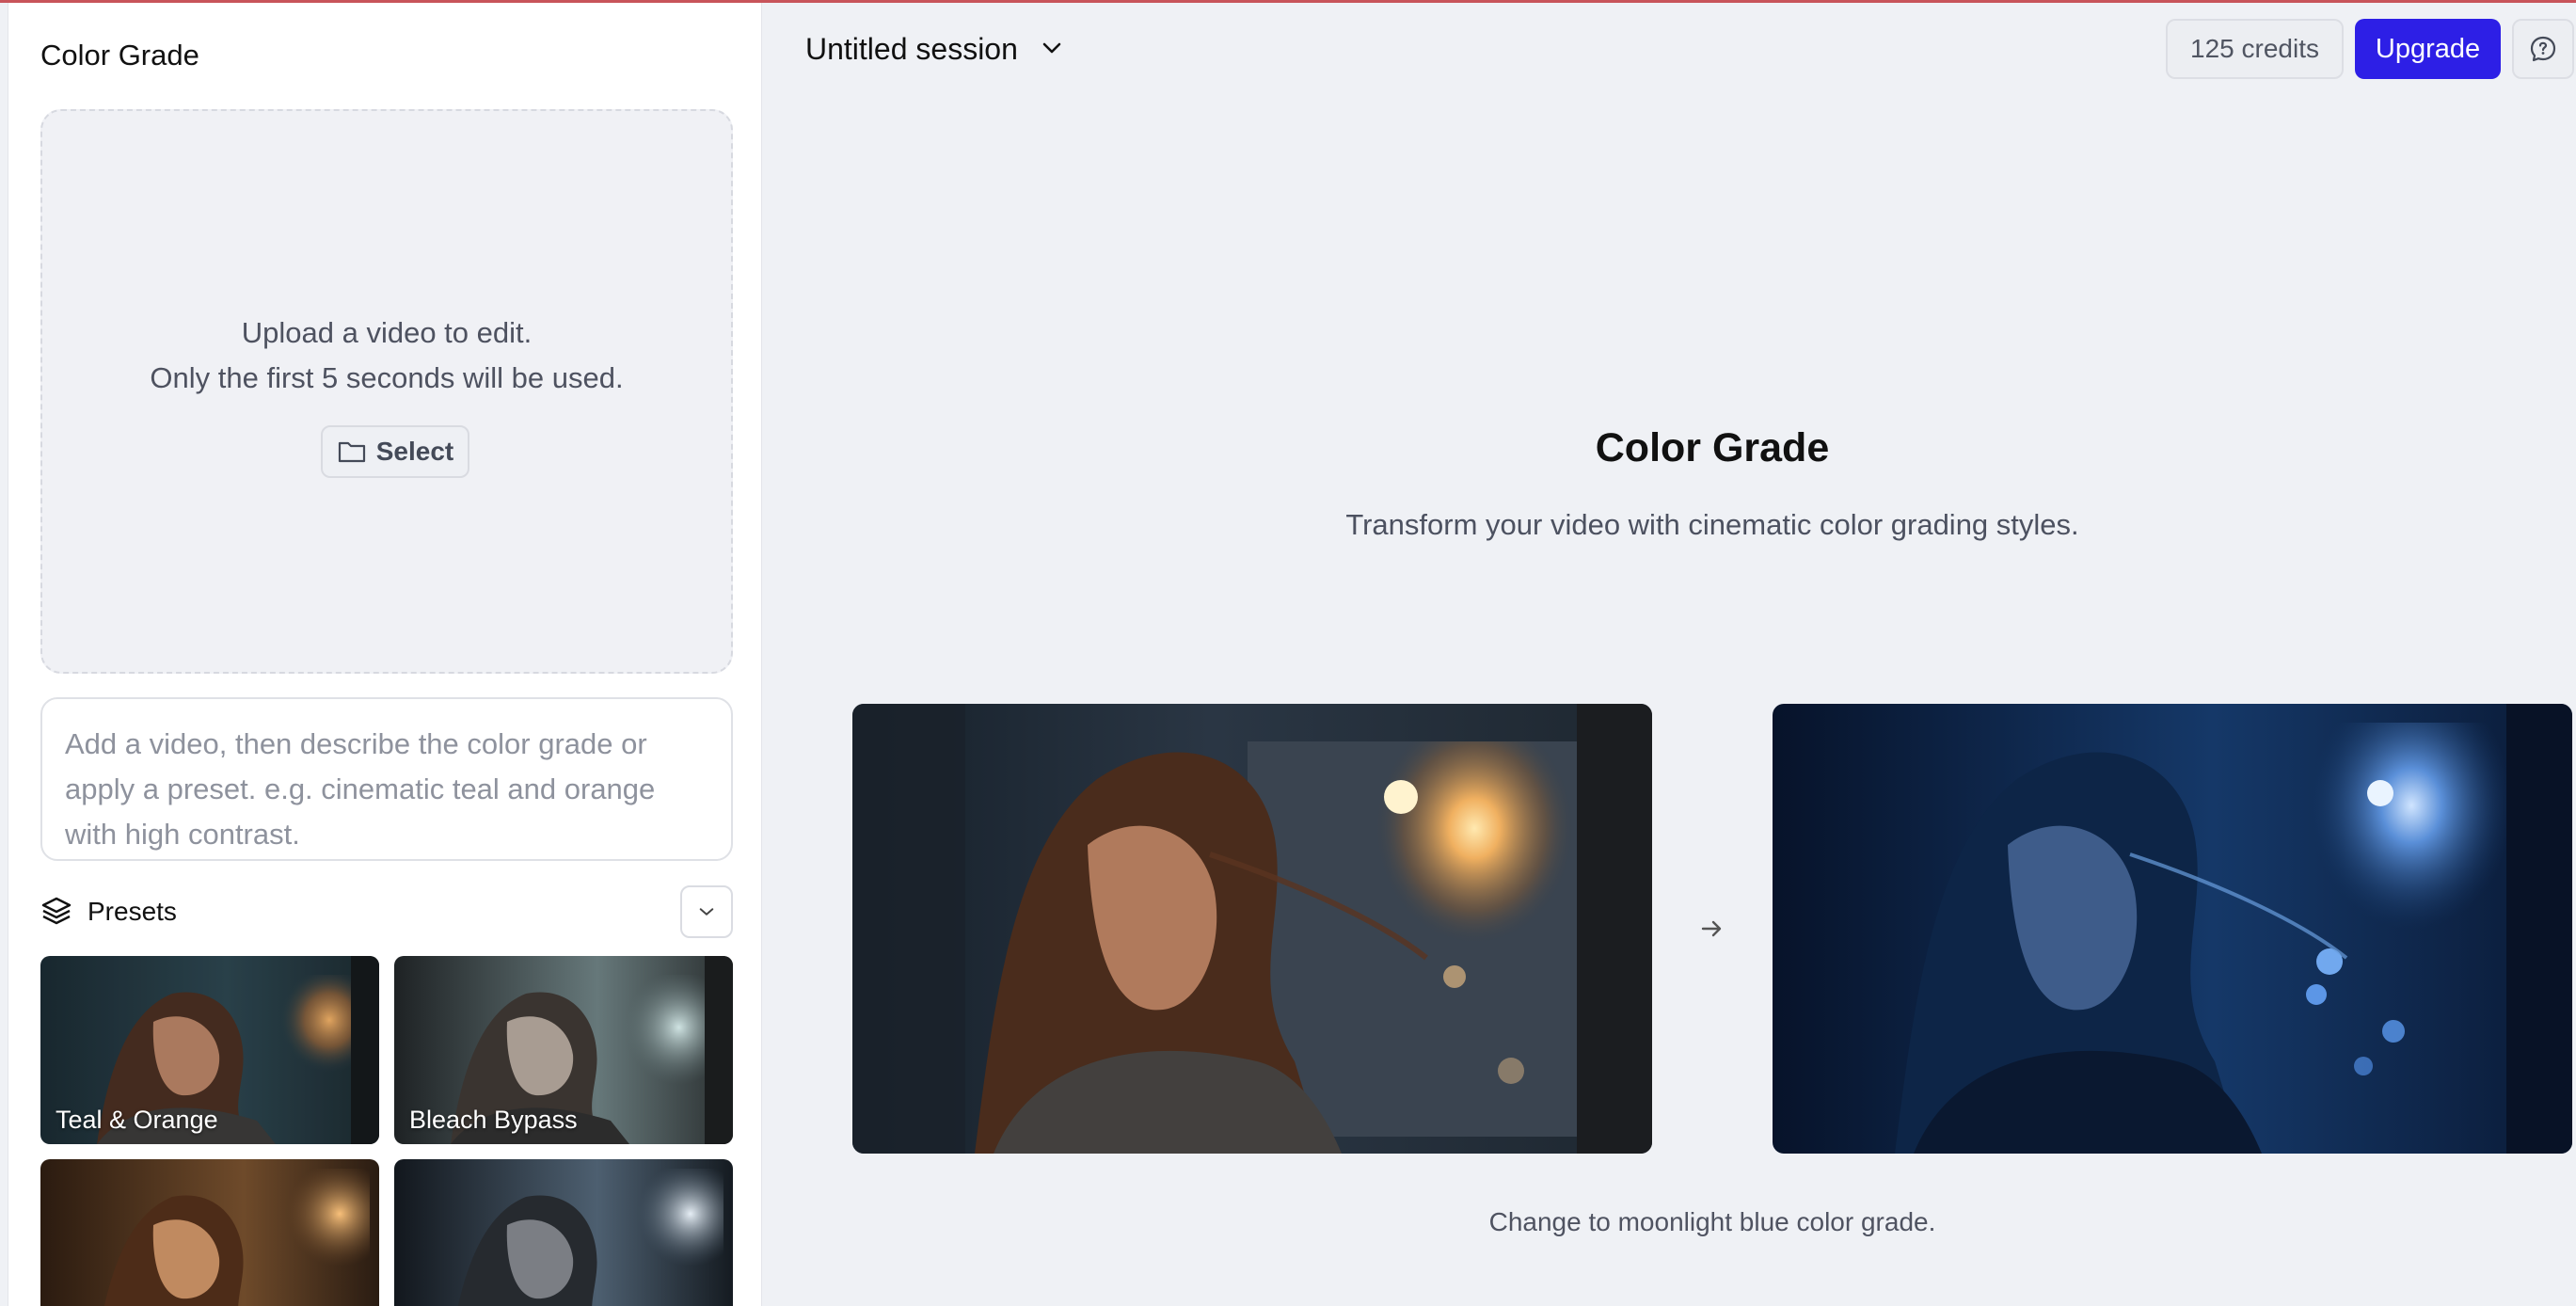 This screenshot has height=1306, width=2576. Describe the element at coordinates (387, 332) in the screenshot. I see `upload-instruction: Upload a video to edit.` at that location.